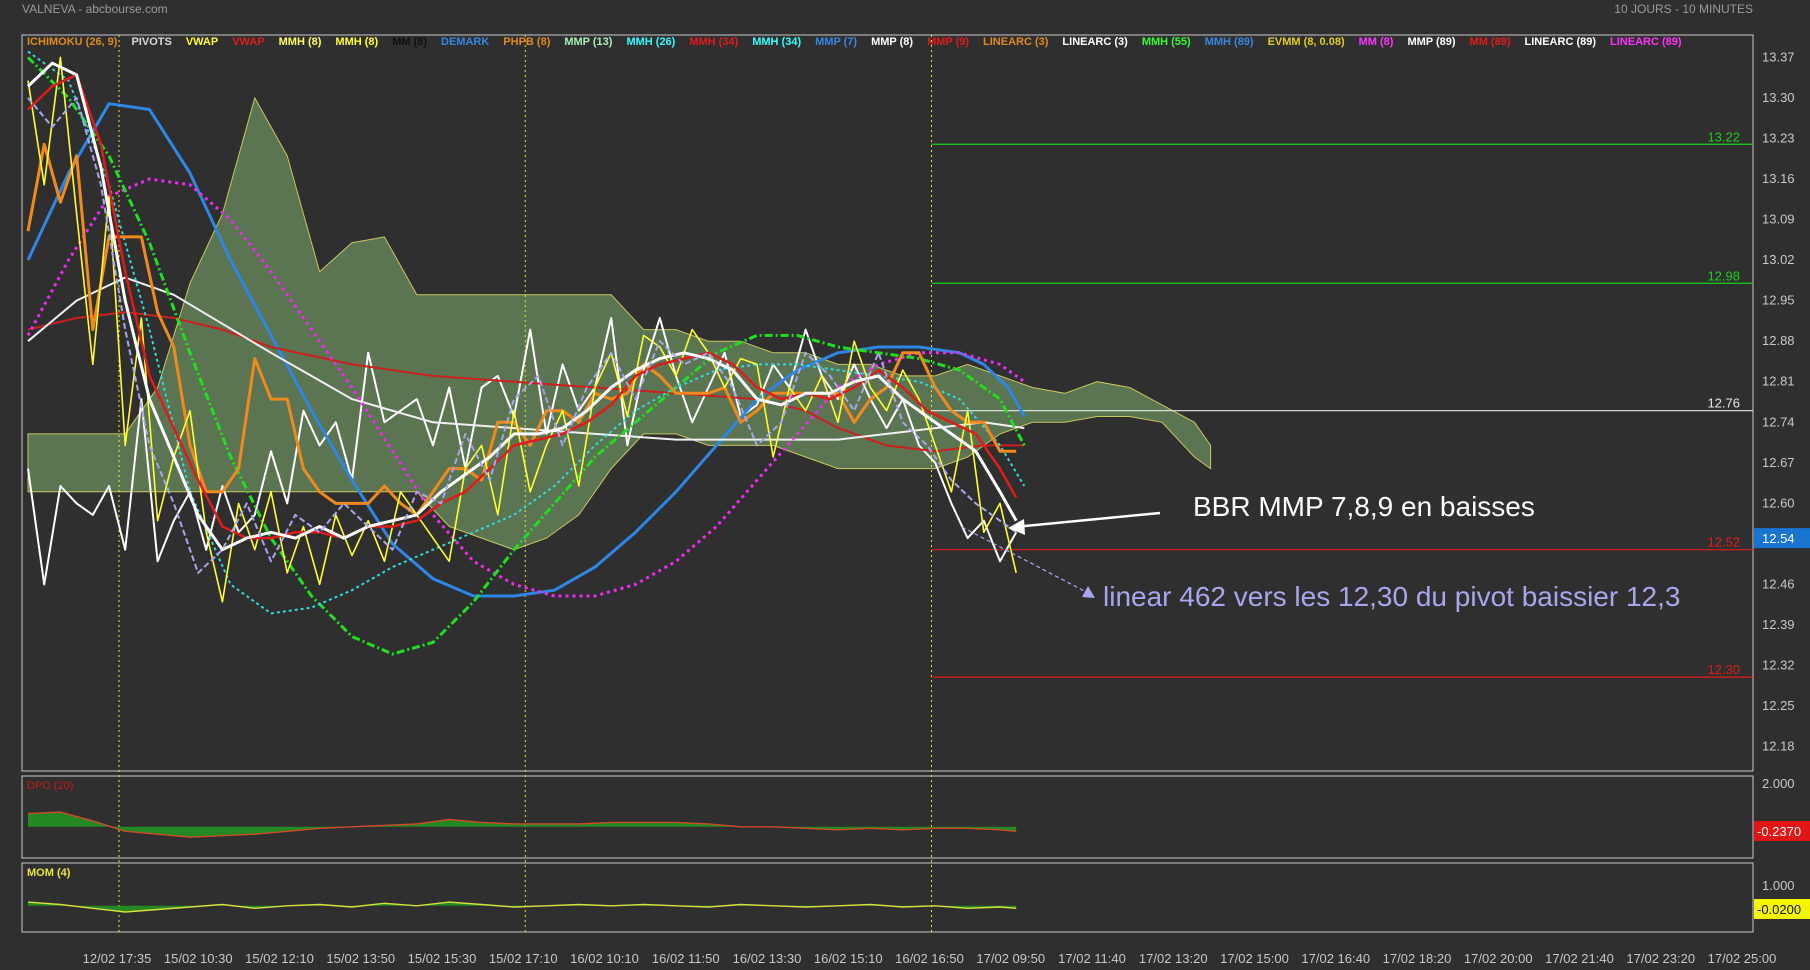 This screenshot has width=1810, height=970. Describe the element at coordinates (1778, 178) in the screenshot. I see `y-tick-label: 13.16` at that location.